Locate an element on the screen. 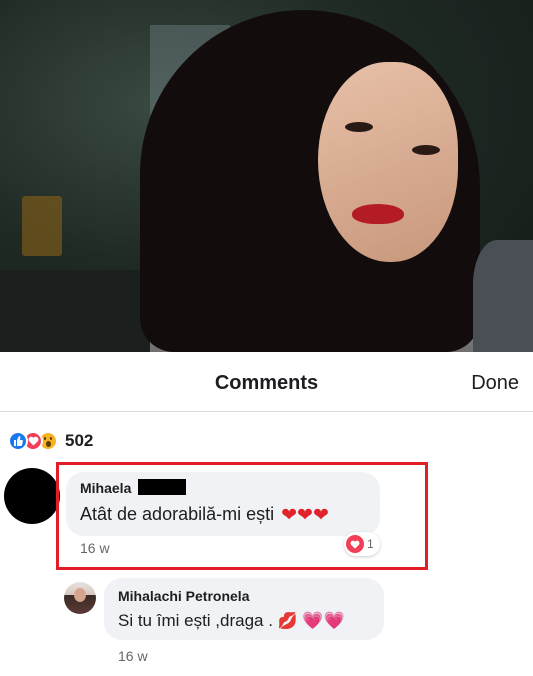 The image size is (533, 676). background-person is located at coordinates (503, 296).